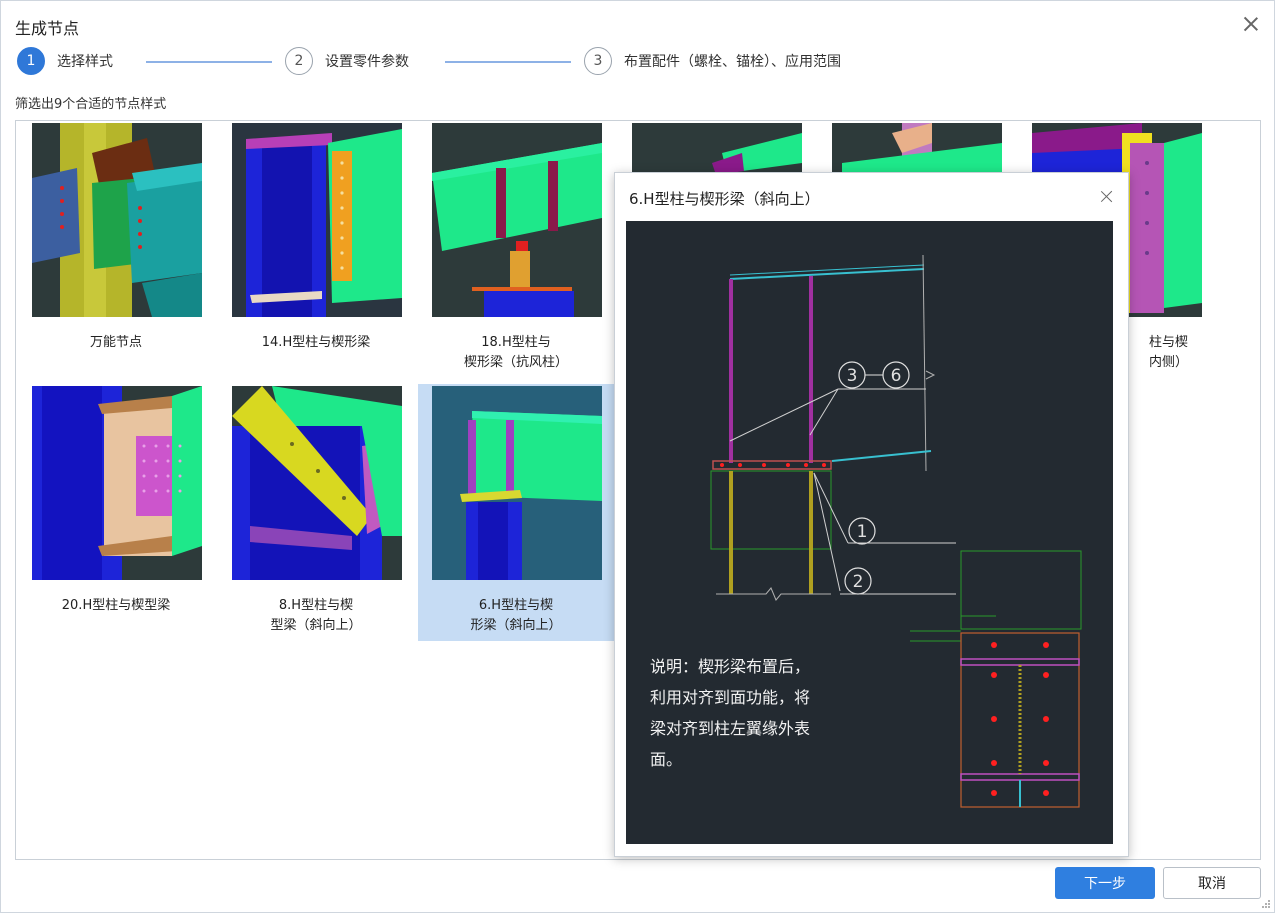  I want to click on node-caption: 万能节点, so click(115, 342).